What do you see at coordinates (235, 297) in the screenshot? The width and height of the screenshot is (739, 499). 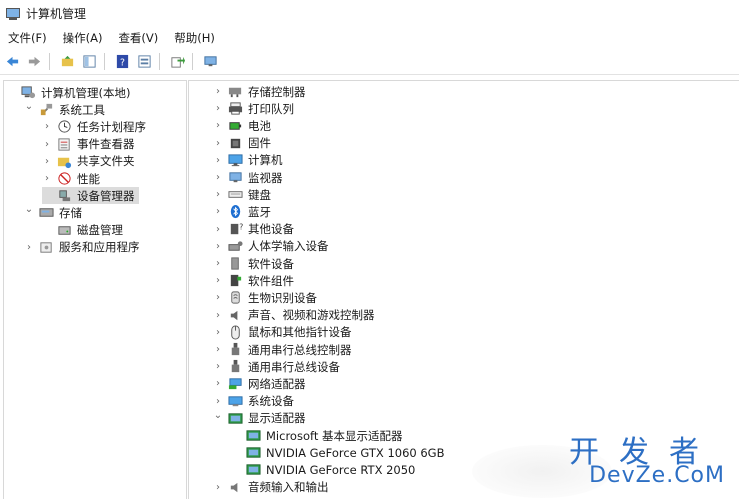 I see `biometric-icon` at bounding box center [235, 297].